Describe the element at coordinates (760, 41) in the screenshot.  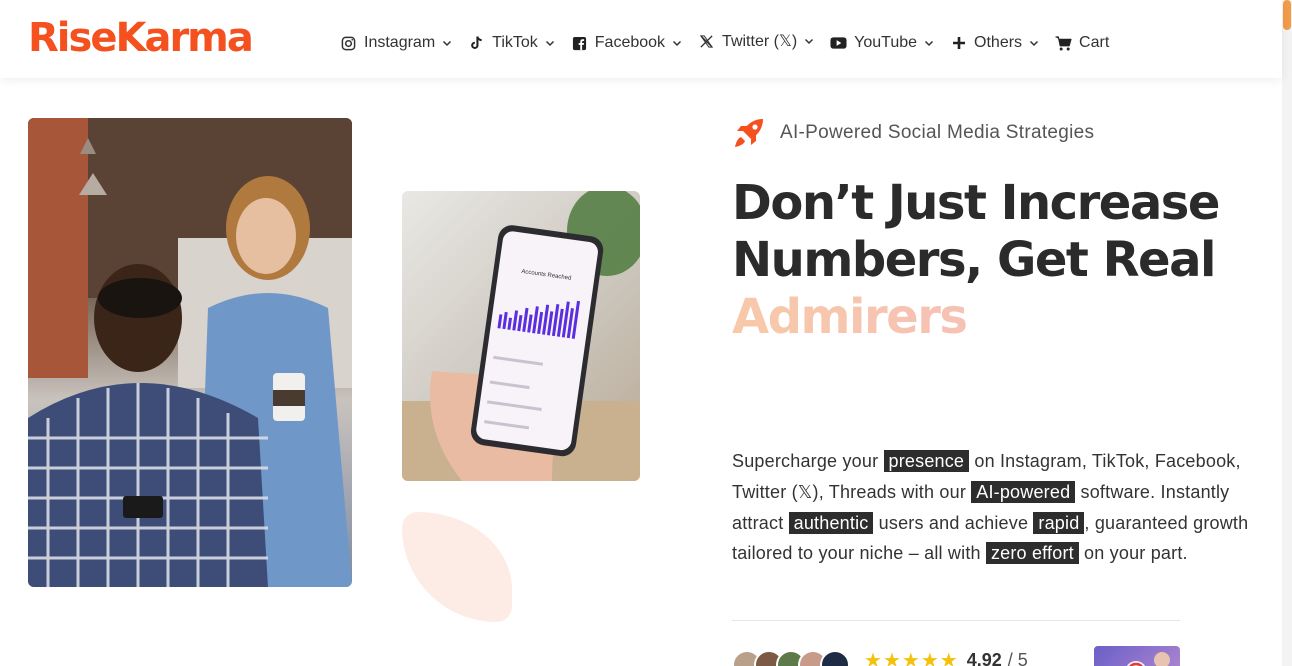
I see `nav-label: Twitter (𝕏)` at that location.